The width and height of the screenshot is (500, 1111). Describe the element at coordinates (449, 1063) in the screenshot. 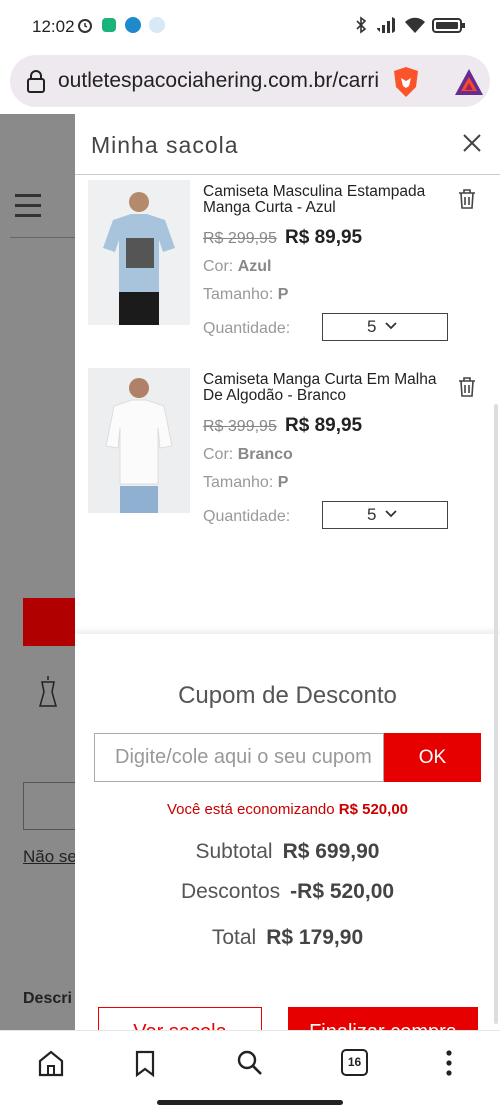

I see `more-options-icon` at that location.